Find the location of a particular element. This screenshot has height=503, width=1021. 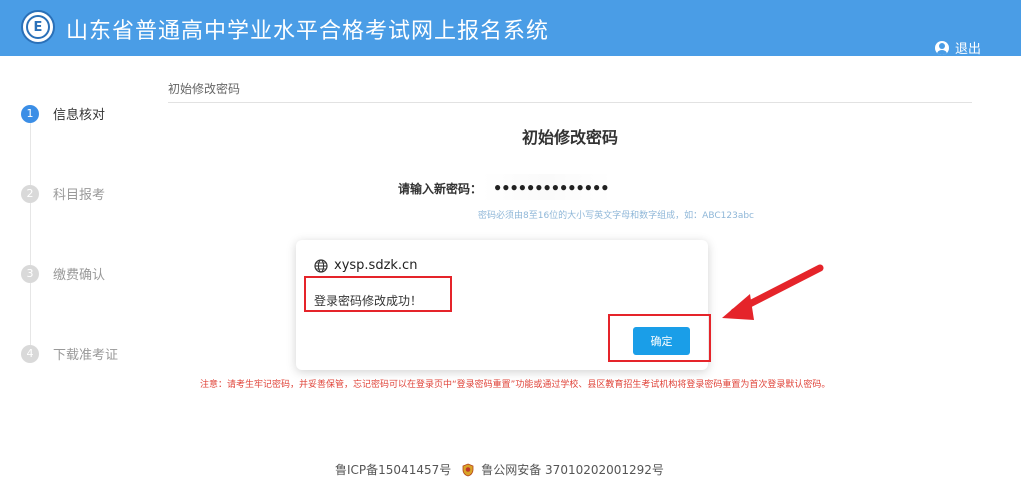

step-label: 科目报考 is located at coordinates (79, 195).